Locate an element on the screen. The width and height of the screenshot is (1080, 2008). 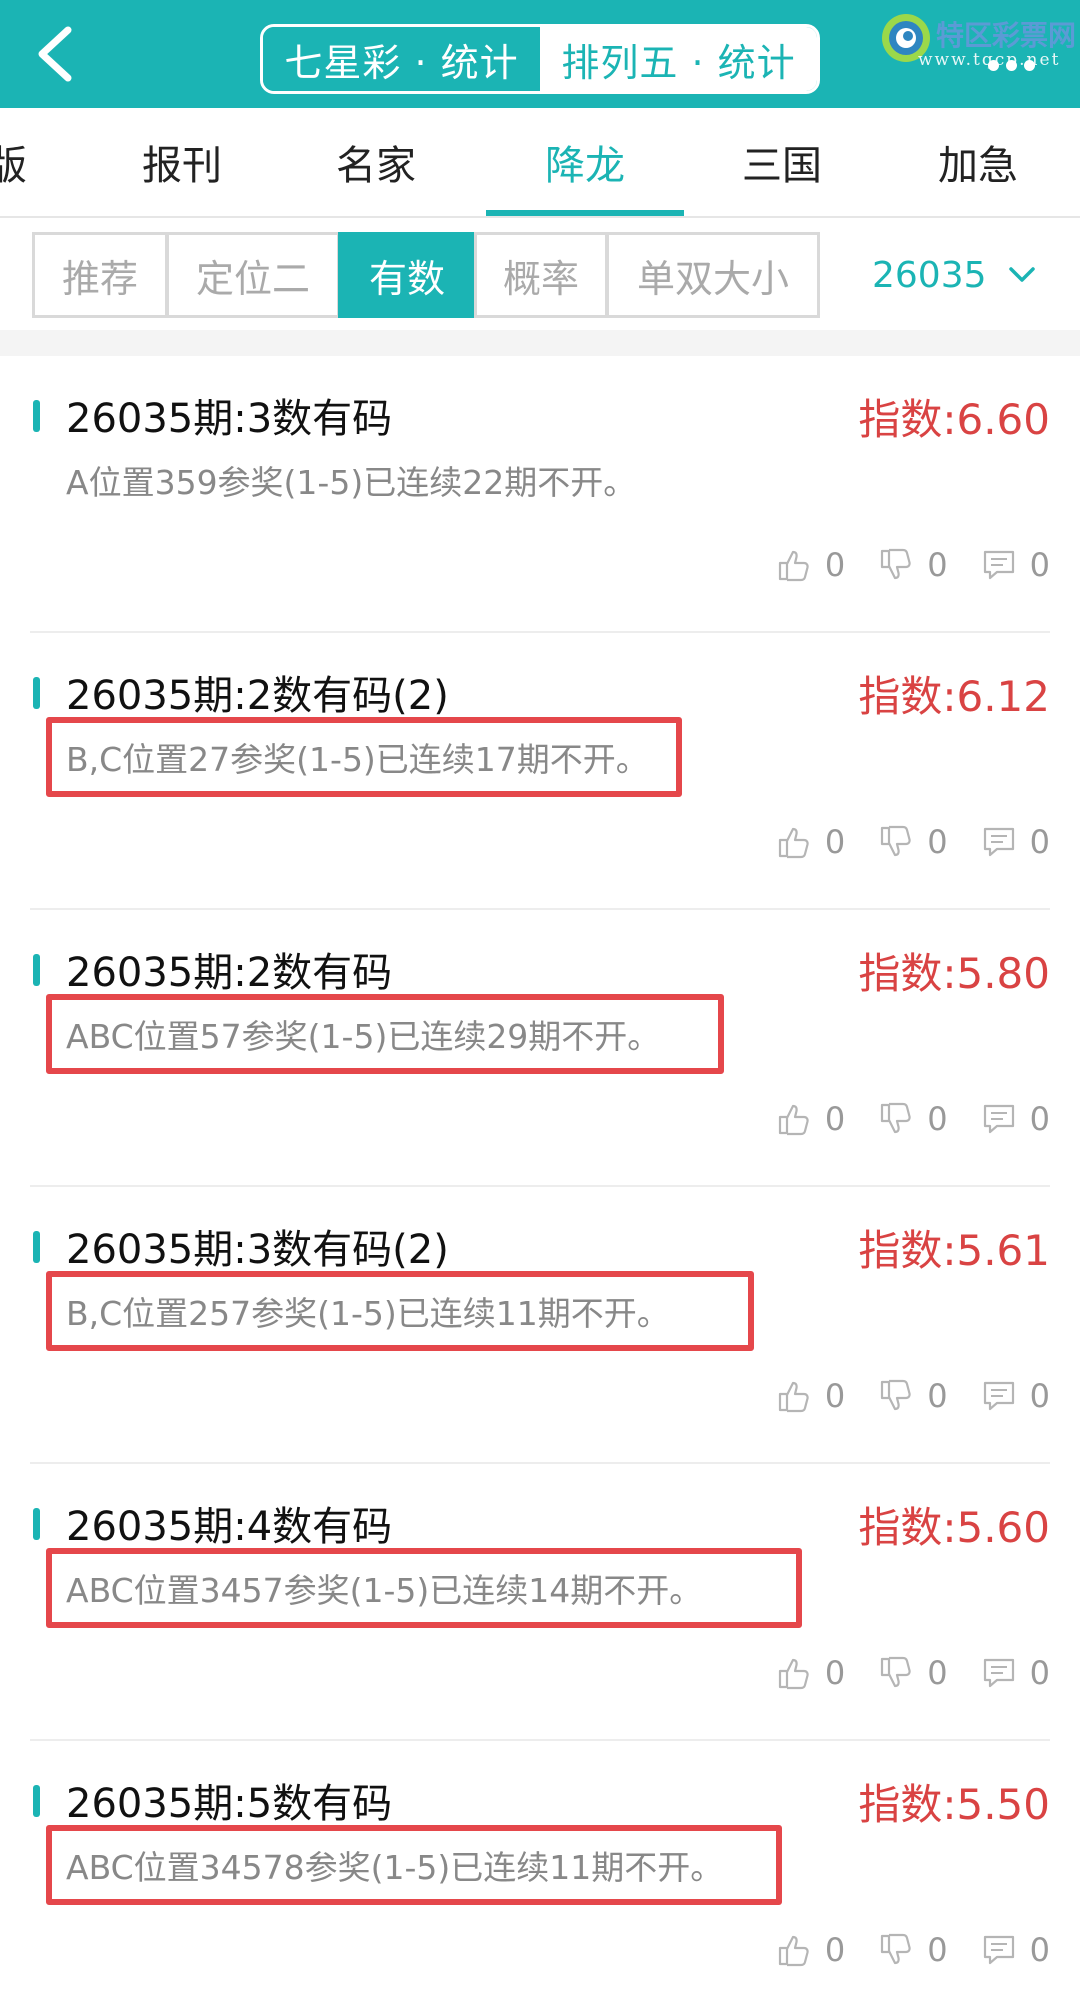
record-title: 26035期:3数有码 is located at coordinates (229, 419).